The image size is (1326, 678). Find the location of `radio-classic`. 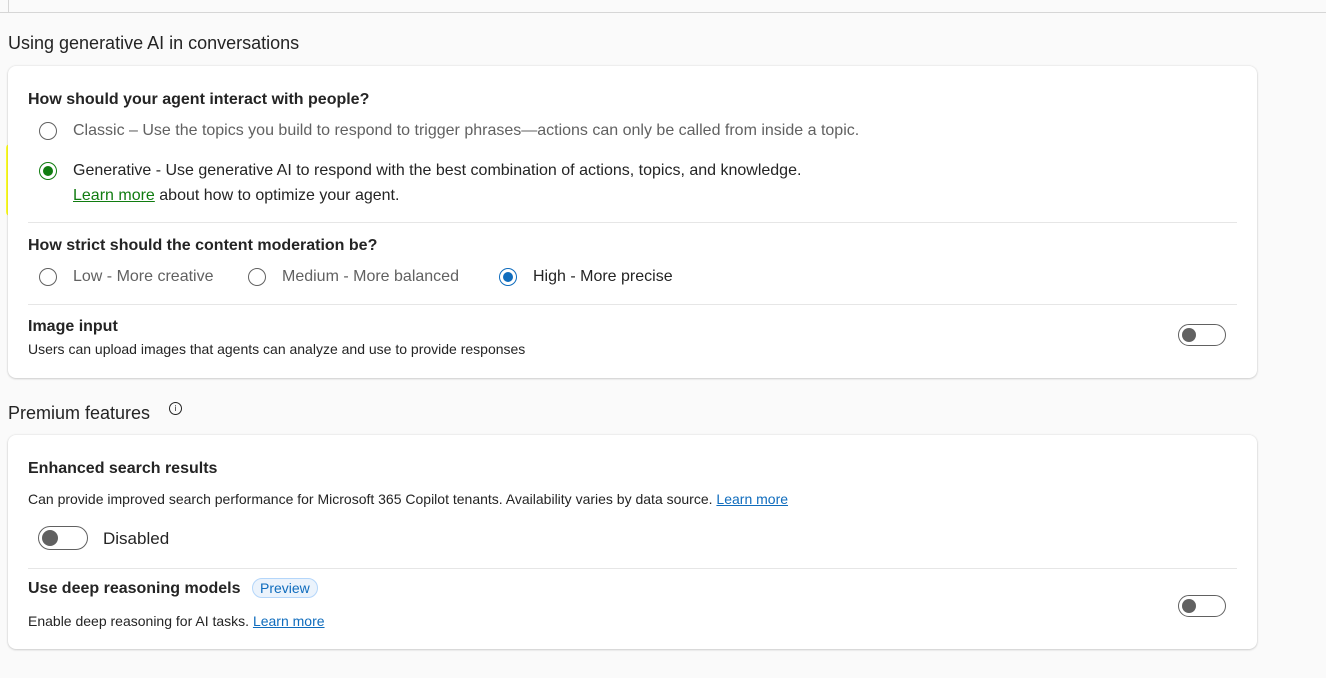

radio-classic is located at coordinates (48, 131).